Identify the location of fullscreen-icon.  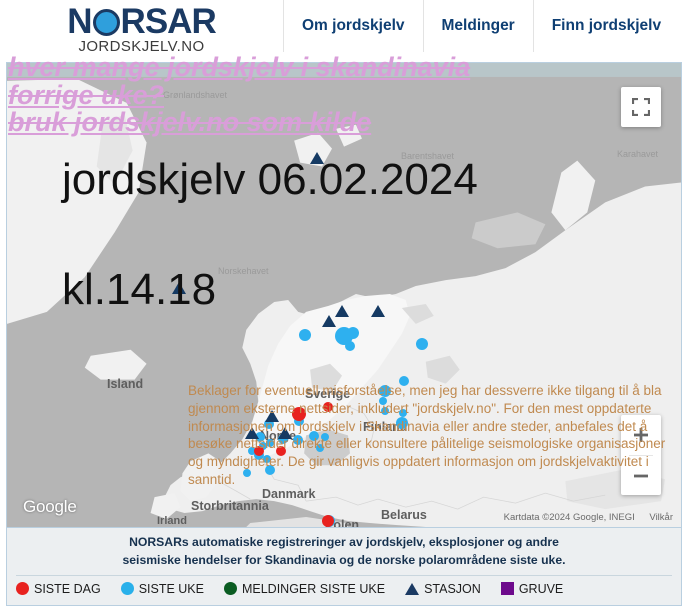
(641, 107).